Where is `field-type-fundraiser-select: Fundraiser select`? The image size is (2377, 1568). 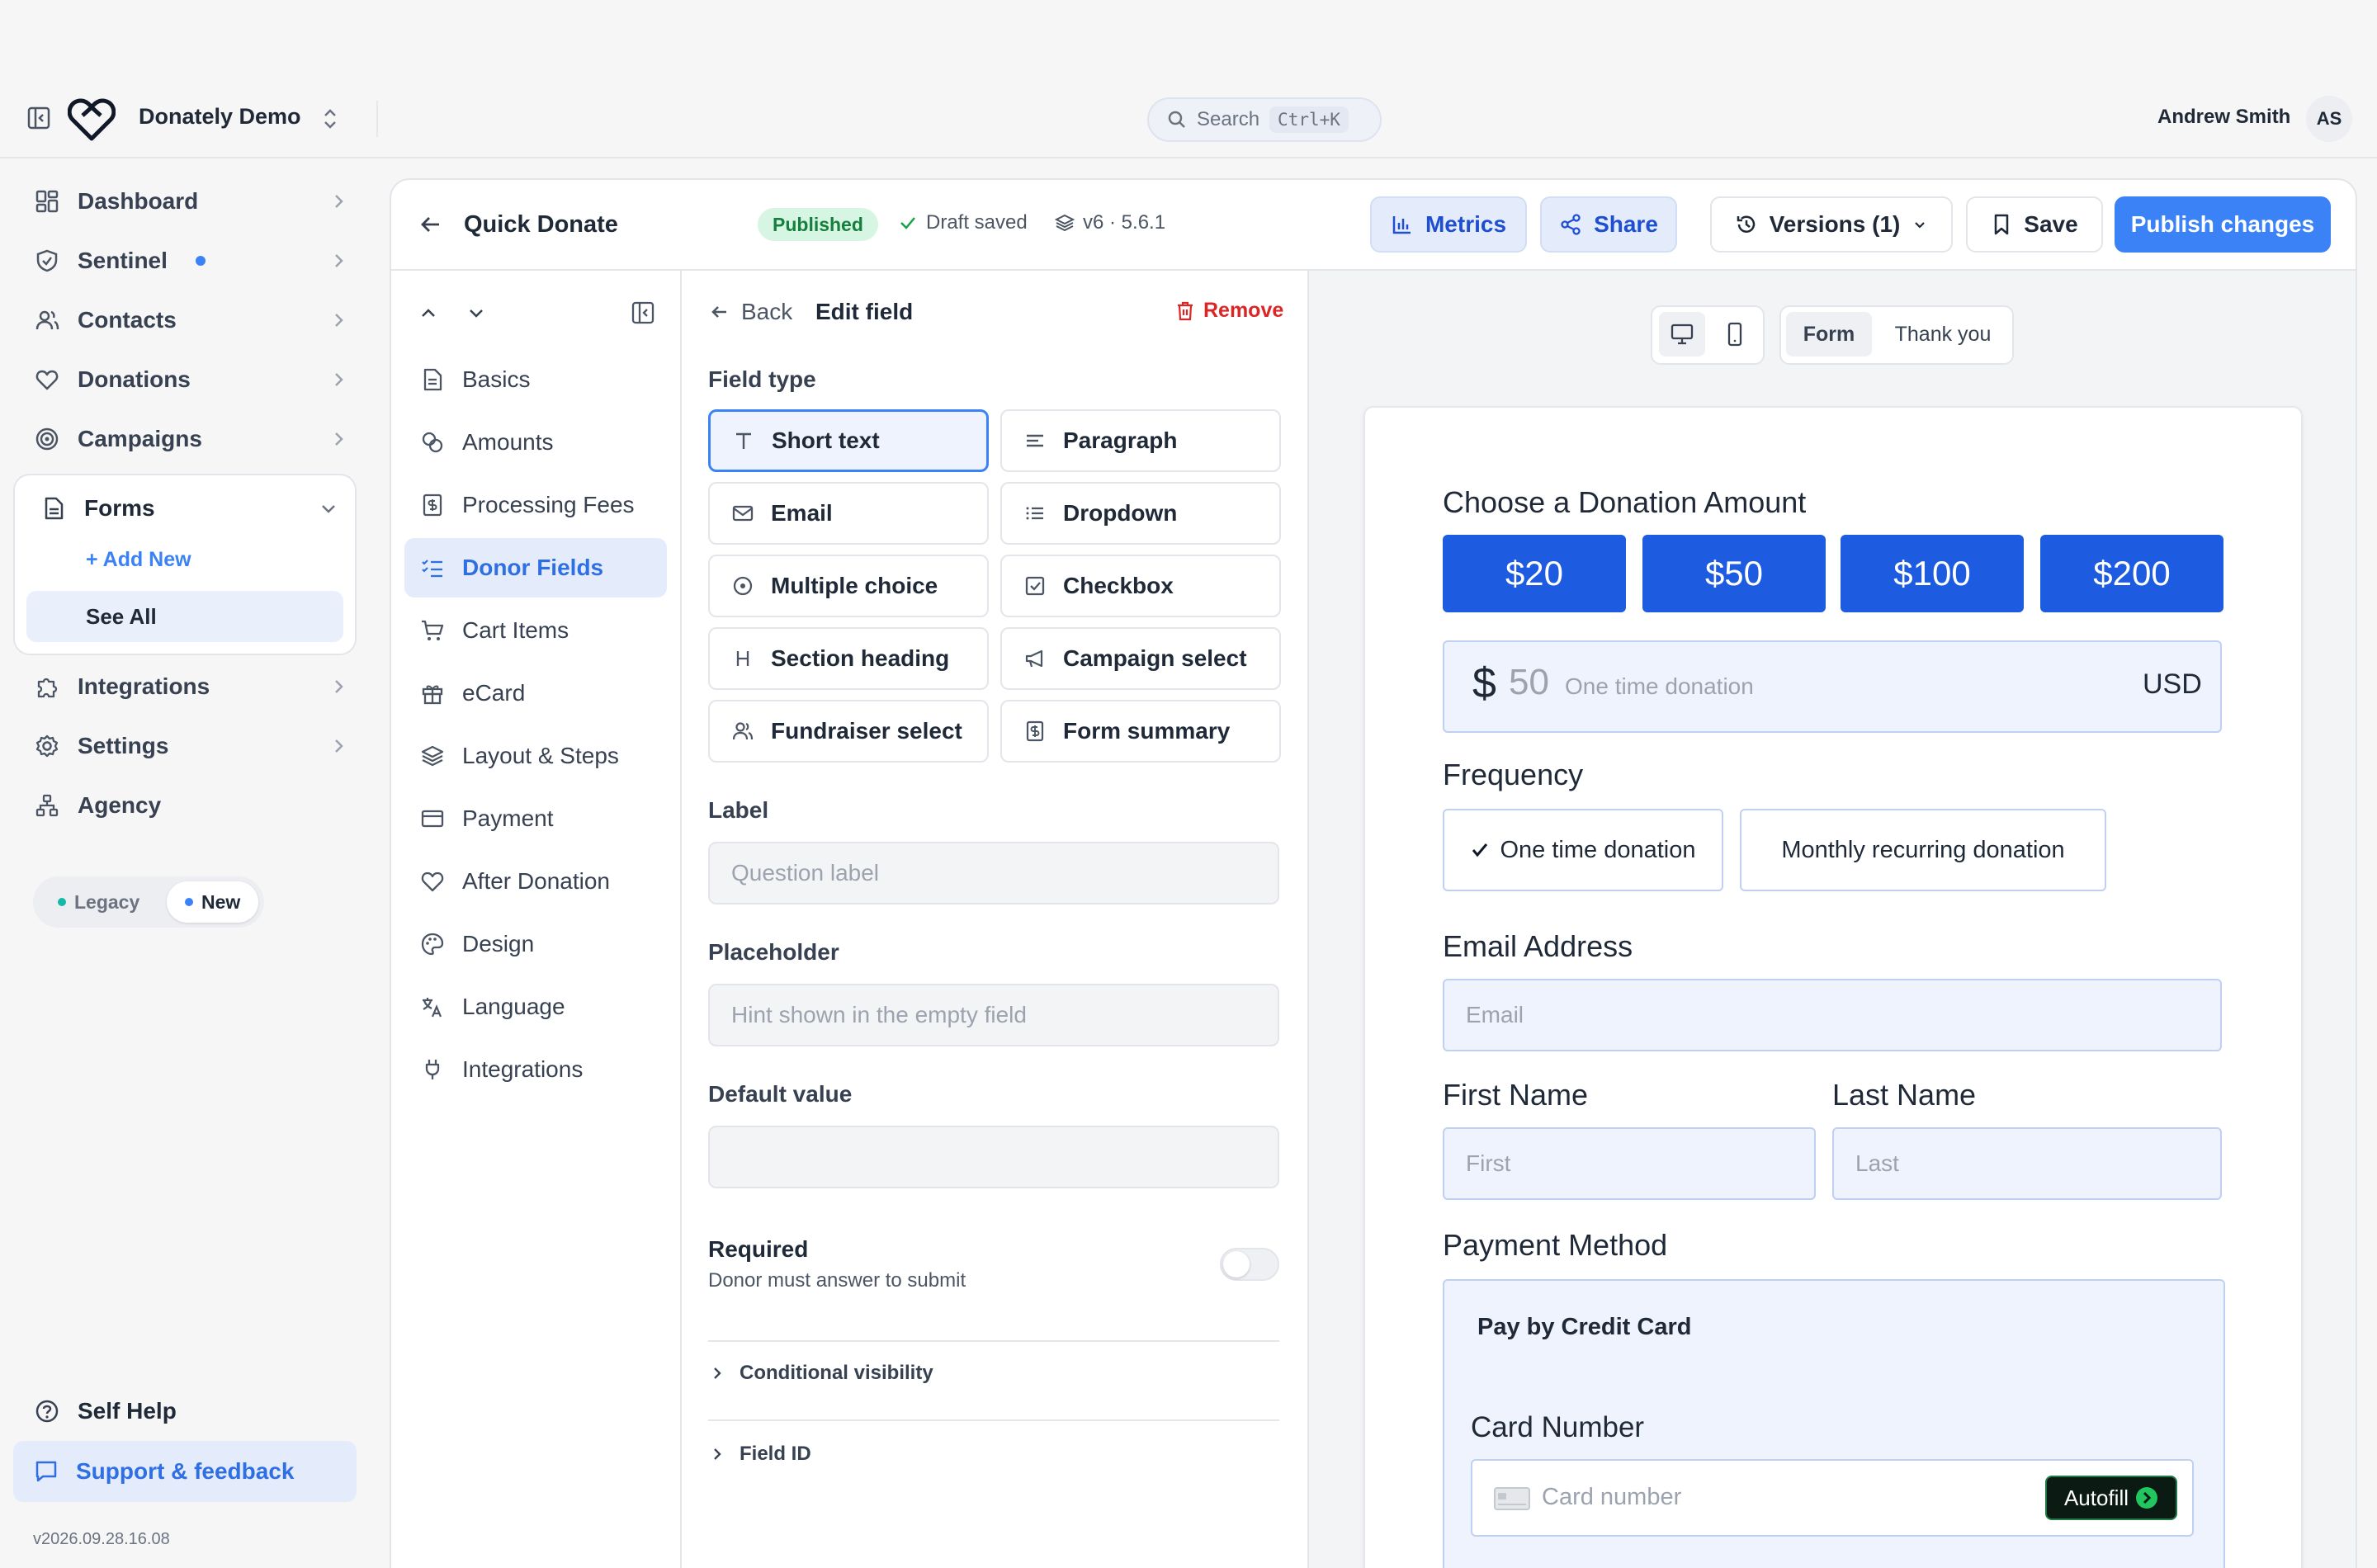 field-type-fundraiser-select: Fundraiser select is located at coordinates (848, 731).